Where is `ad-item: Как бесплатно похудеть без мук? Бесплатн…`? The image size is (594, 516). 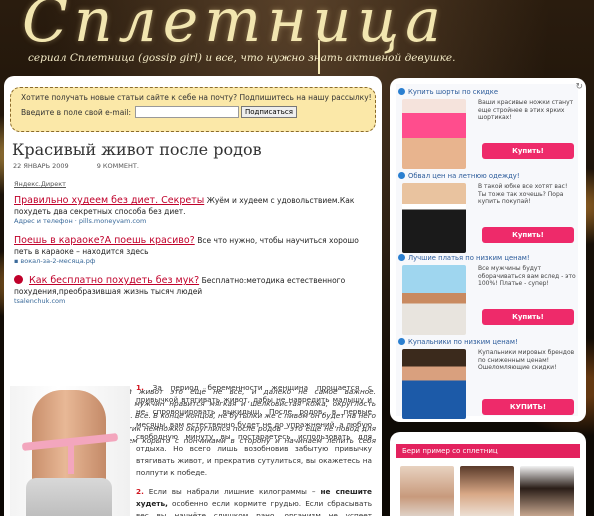 ad-item: Как бесплатно похудеть без мук? Бесплатн… is located at coordinates (195, 290).